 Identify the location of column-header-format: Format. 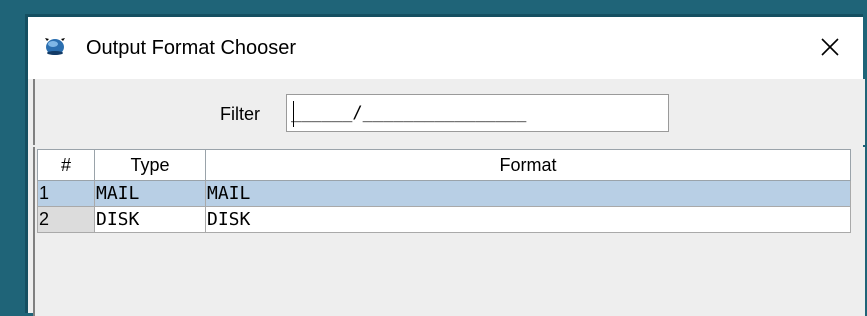
(528, 165).